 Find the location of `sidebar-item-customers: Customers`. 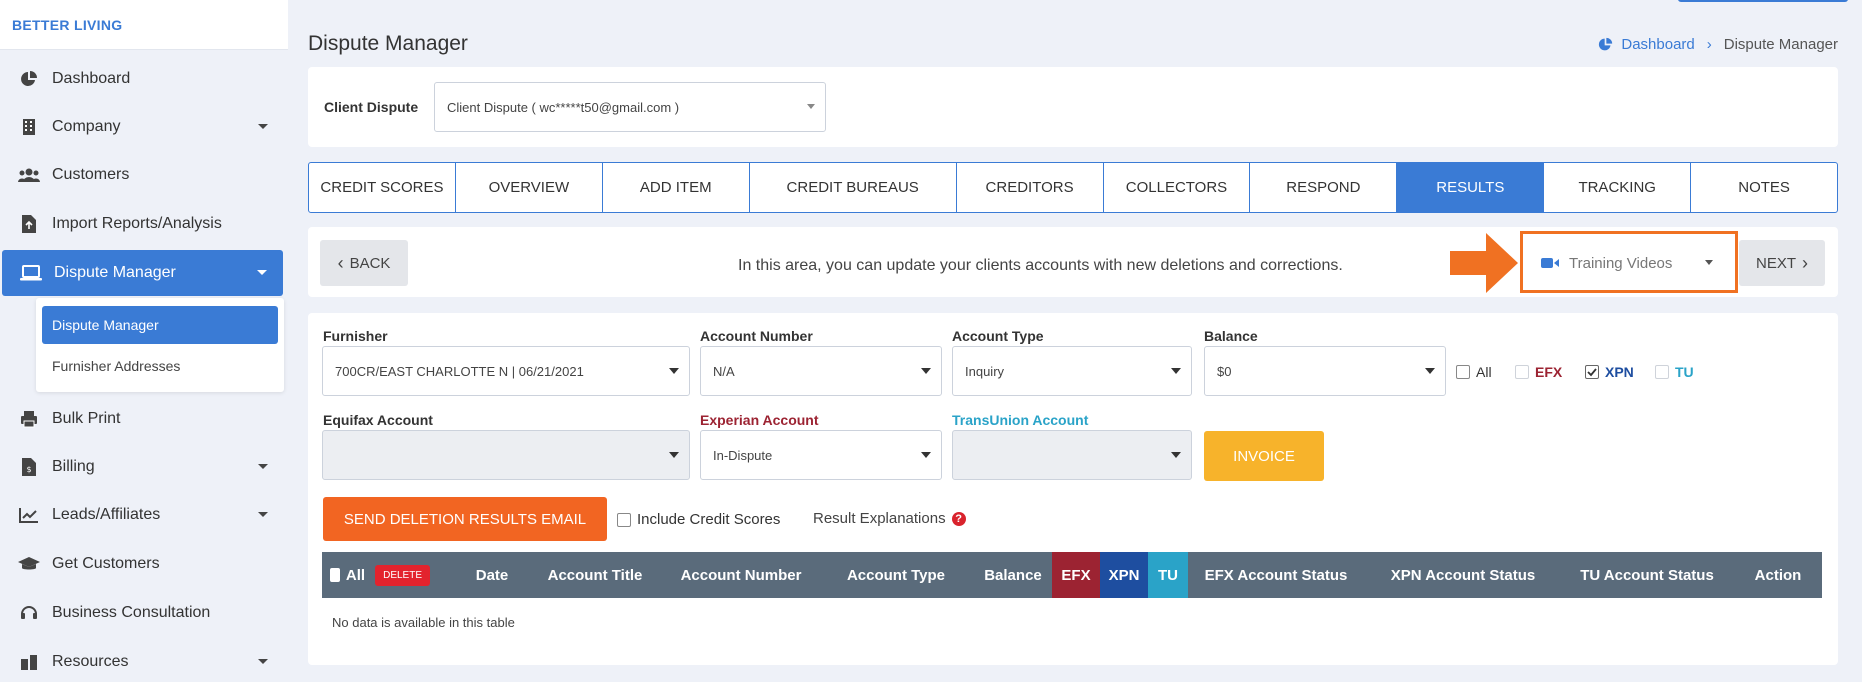

sidebar-item-customers: Customers is located at coordinates (142, 175).